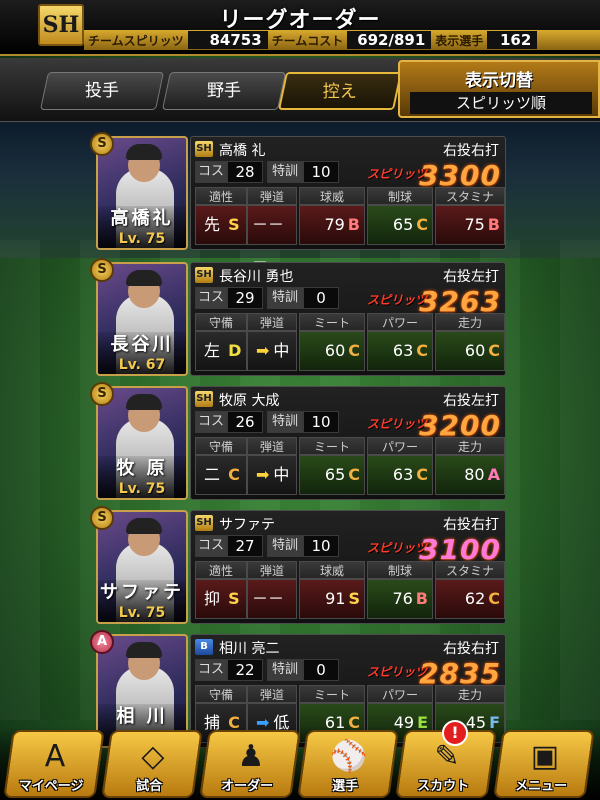 This screenshot has width=600, height=800. Describe the element at coordinates (470, 225) in the screenshot. I see `stat-value-3: 75 B` at that location.